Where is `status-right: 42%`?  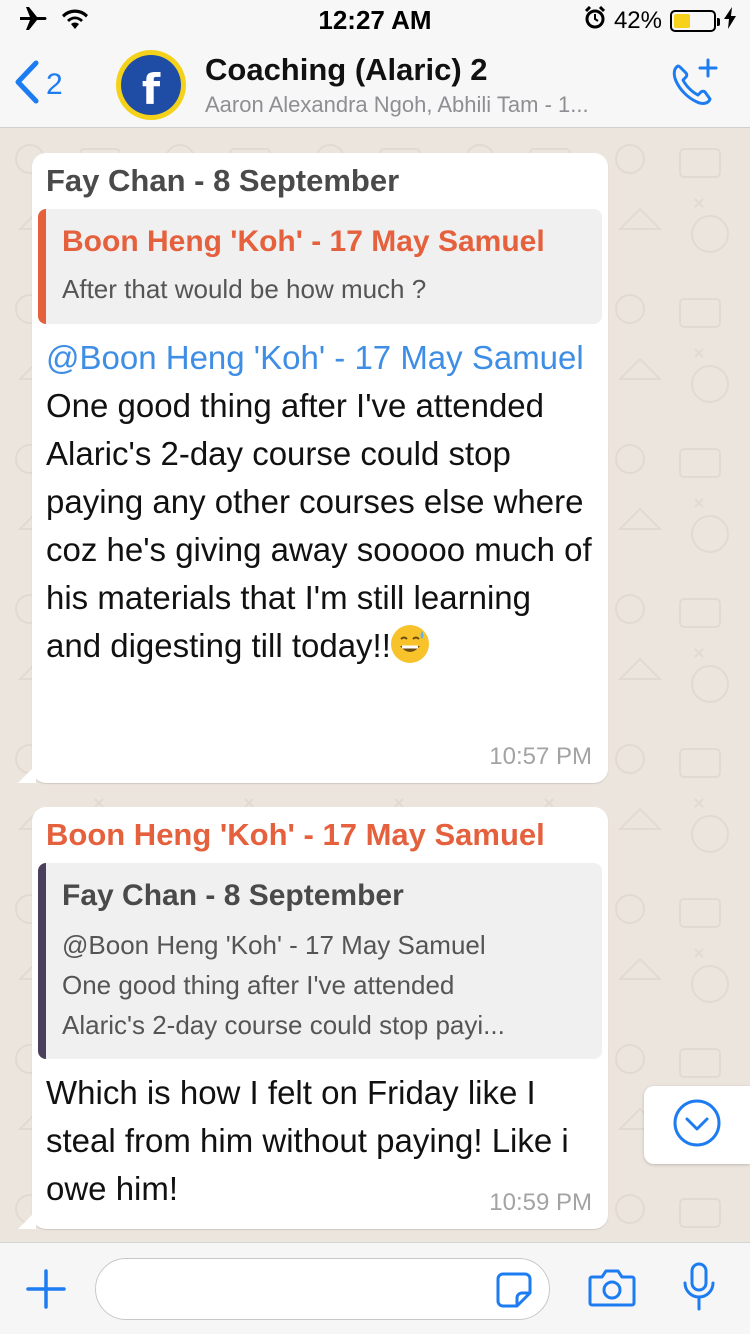
status-right: 42% is located at coordinates (660, 20).